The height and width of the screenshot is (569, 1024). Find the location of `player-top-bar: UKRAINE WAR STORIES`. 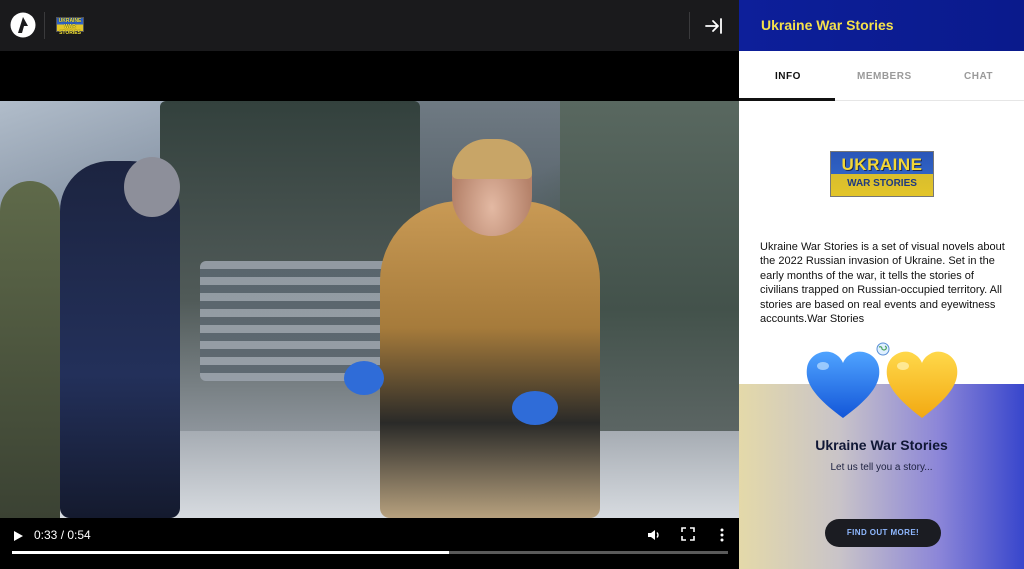

player-top-bar: UKRAINE WAR STORIES is located at coordinates (369, 25).